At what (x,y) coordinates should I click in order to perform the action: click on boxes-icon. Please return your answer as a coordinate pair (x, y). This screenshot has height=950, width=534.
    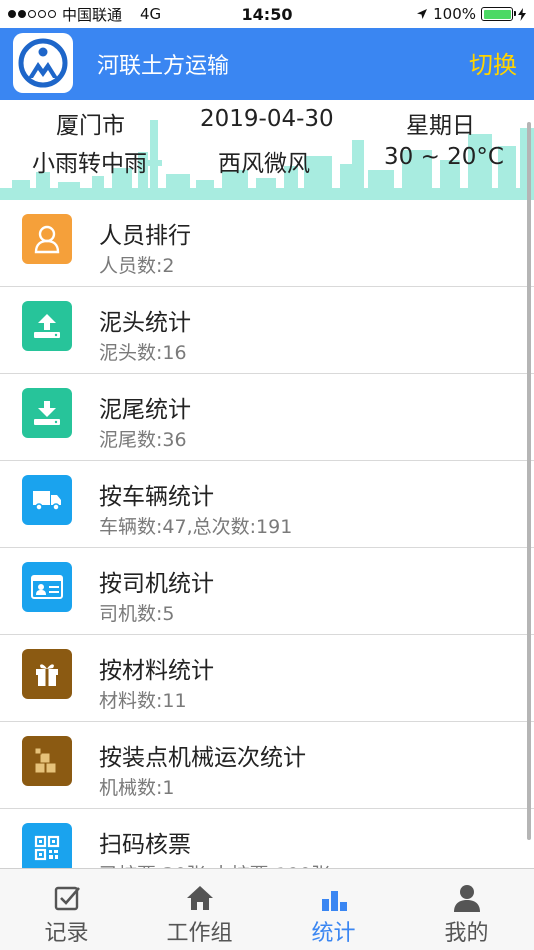
    Looking at the image, I should click on (47, 761).